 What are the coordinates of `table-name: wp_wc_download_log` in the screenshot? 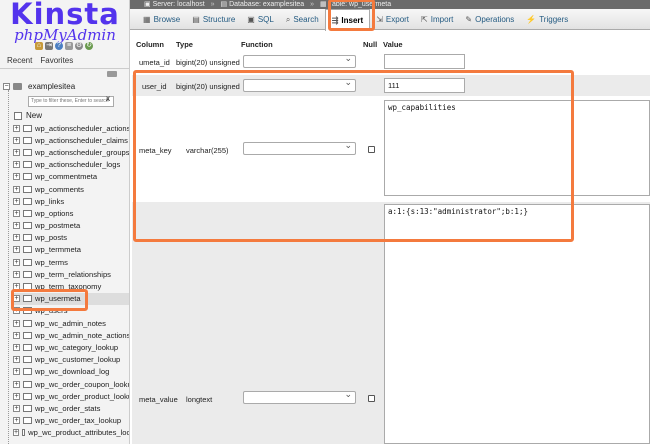 It's located at (72, 371).